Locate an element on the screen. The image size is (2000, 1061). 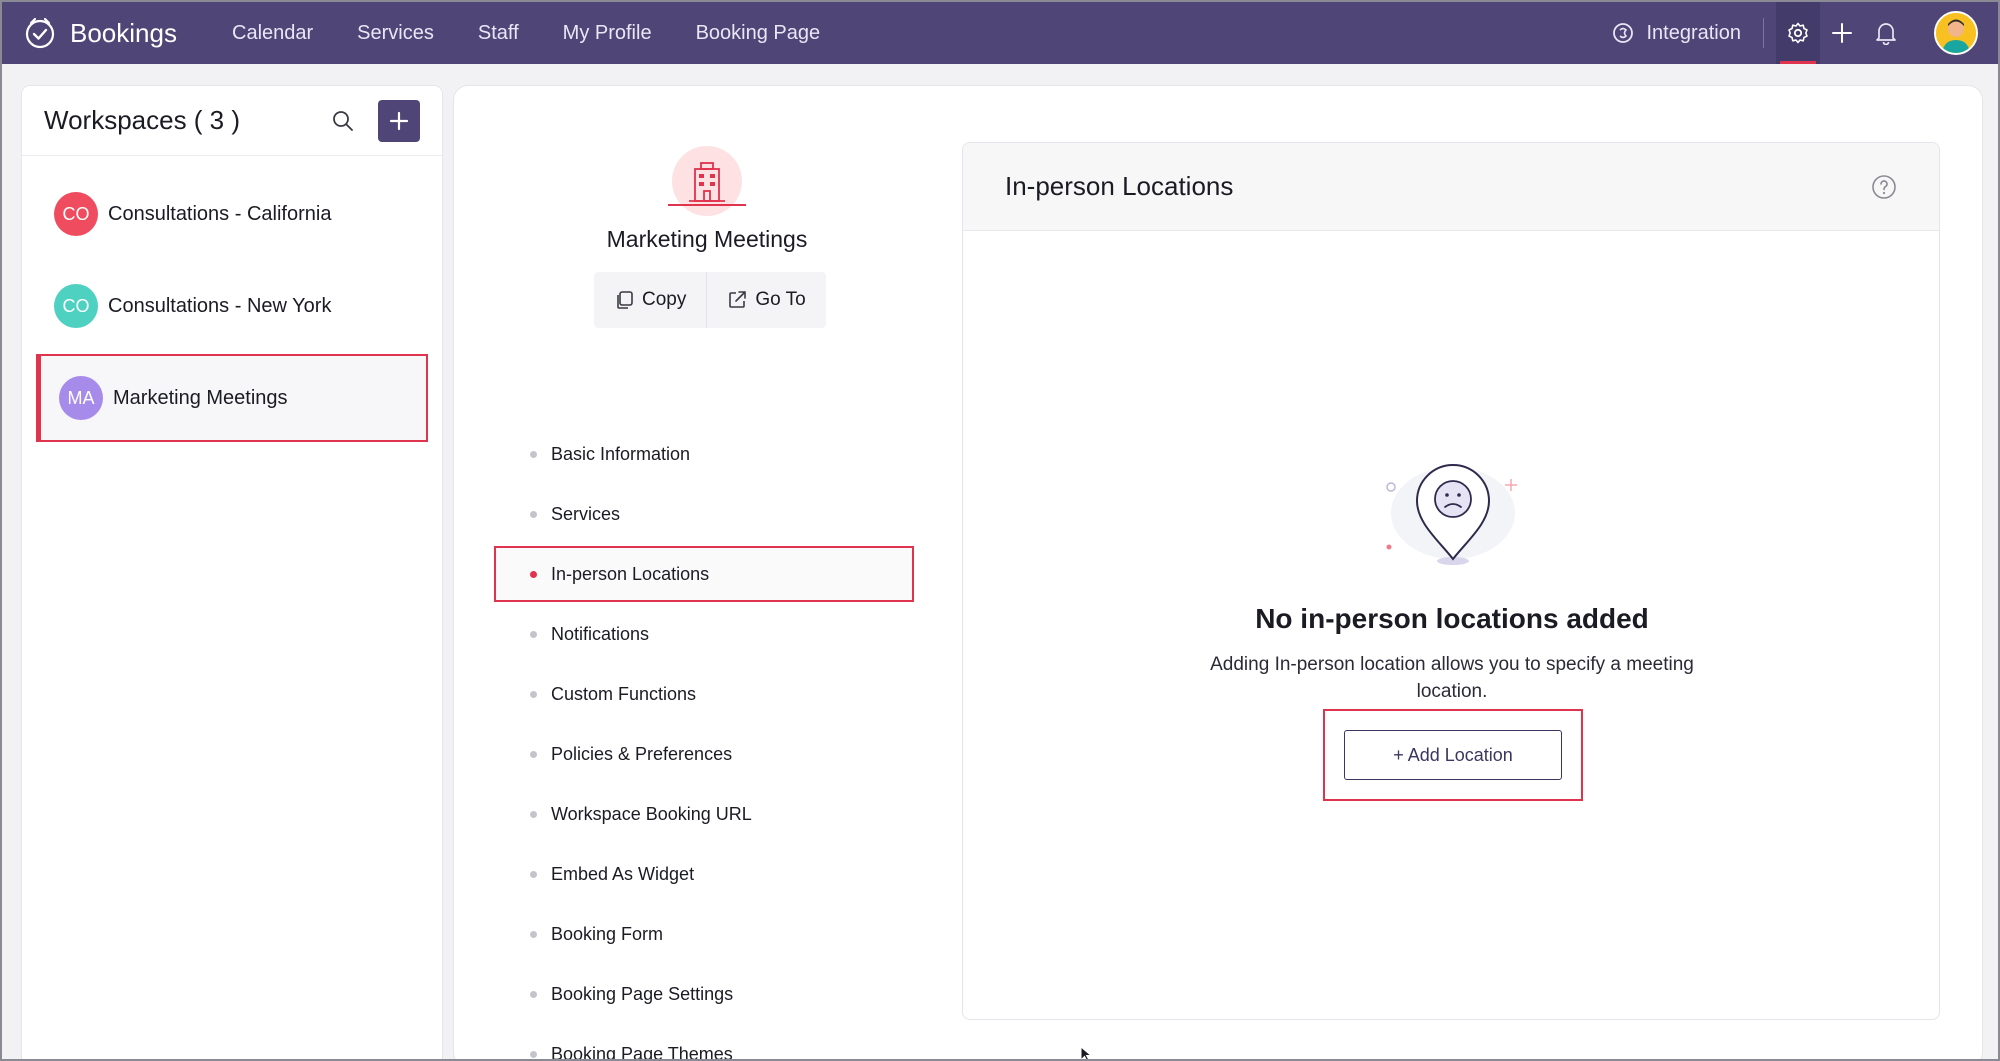
building-icon is located at coordinates (707, 182).